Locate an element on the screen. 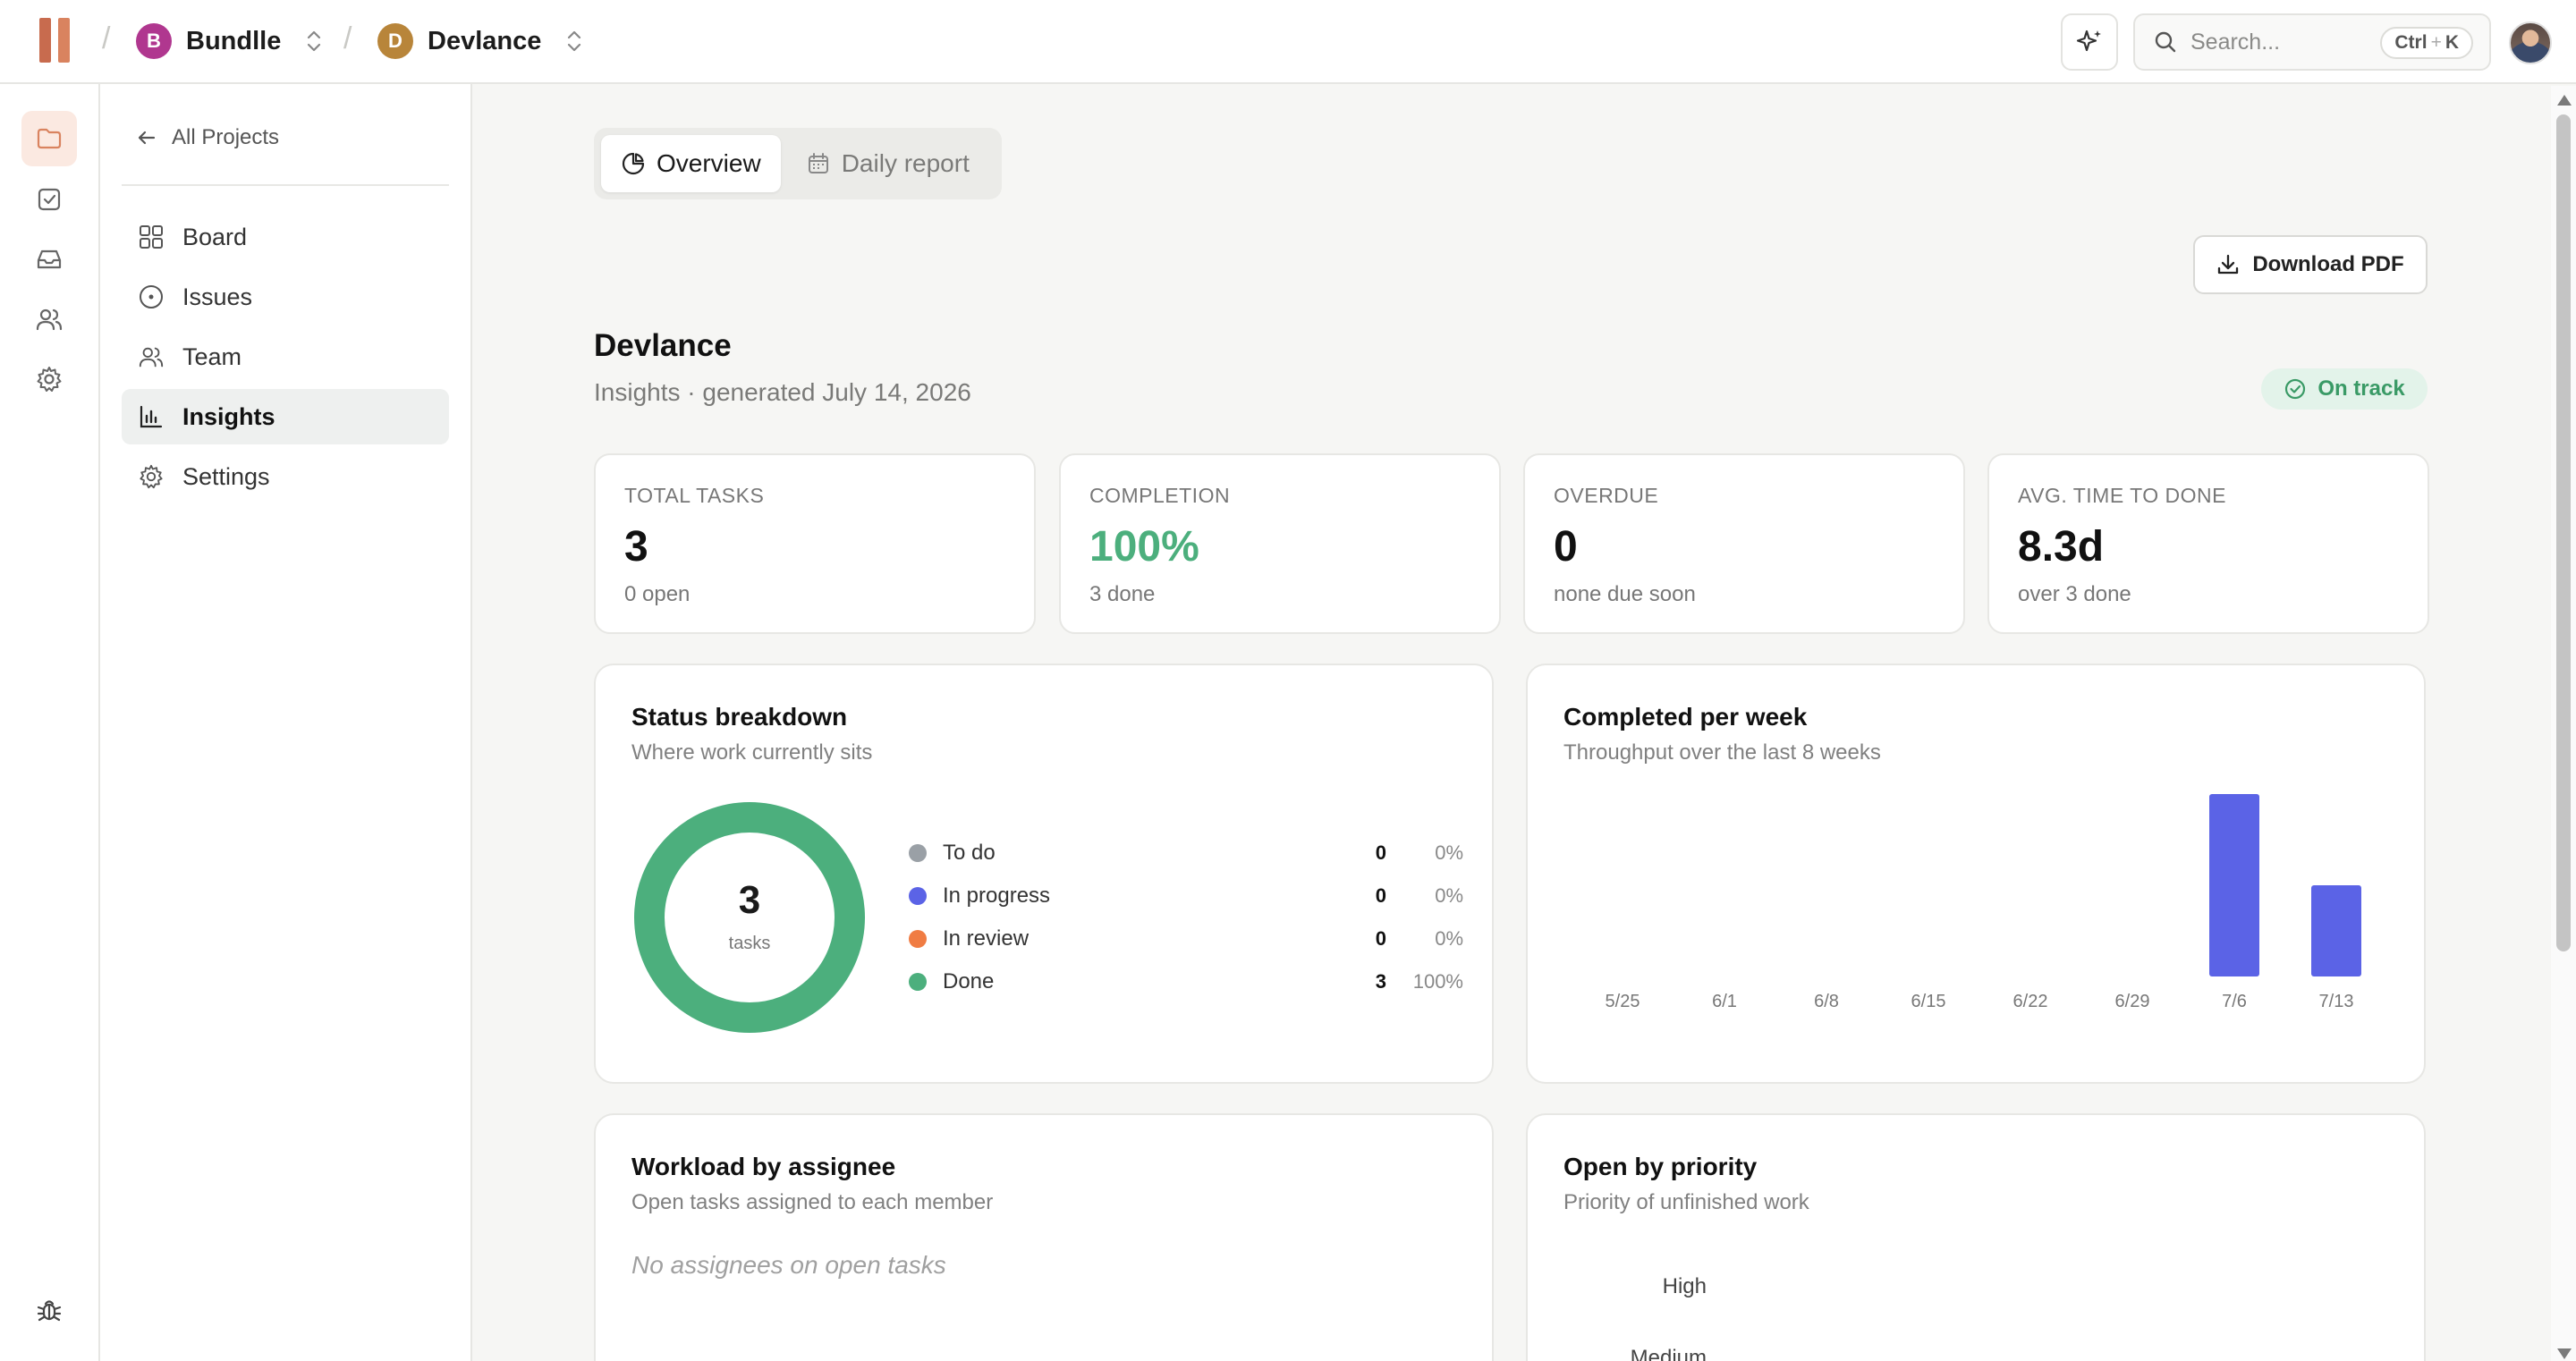 Image resolution: width=2576 pixels, height=1361 pixels. rail-people is located at coordinates (49, 319).